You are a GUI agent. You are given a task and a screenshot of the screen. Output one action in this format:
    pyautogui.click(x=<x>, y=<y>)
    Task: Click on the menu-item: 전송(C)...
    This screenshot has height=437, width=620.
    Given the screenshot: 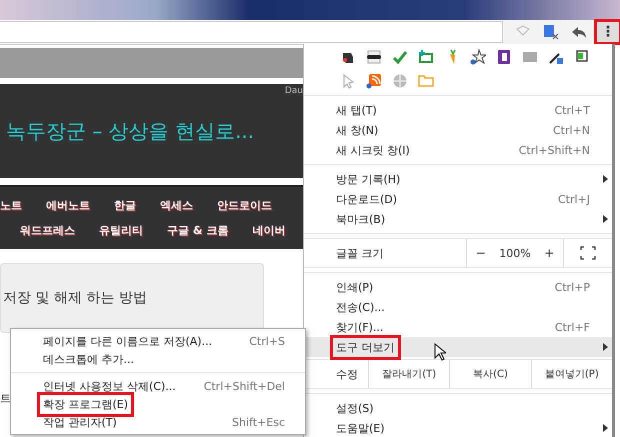 What is the action you would take?
    pyautogui.click(x=458, y=307)
    